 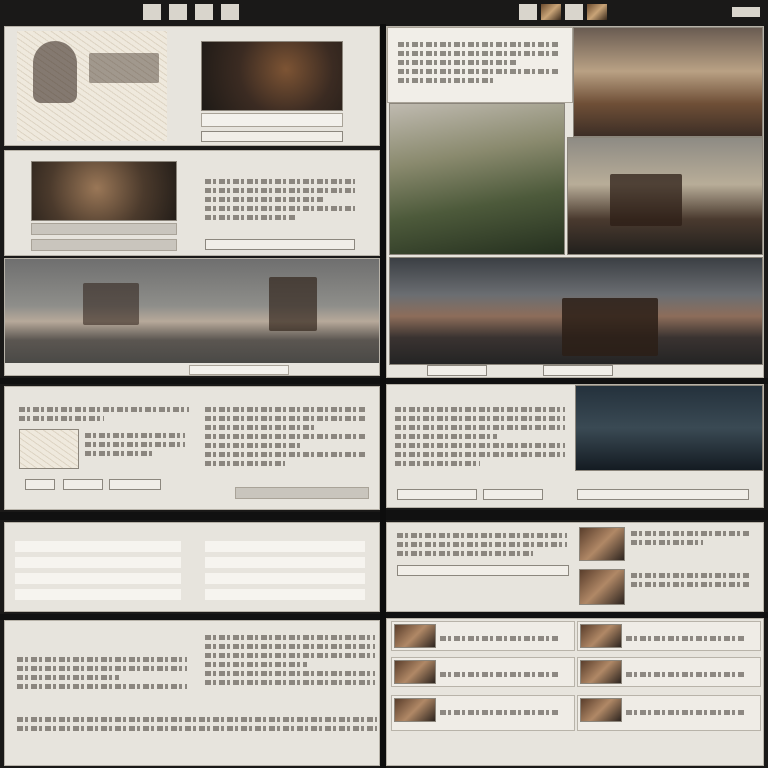 What do you see at coordinates (192, 203) in the screenshot?
I see `panel-middle-left` at bounding box center [192, 203].